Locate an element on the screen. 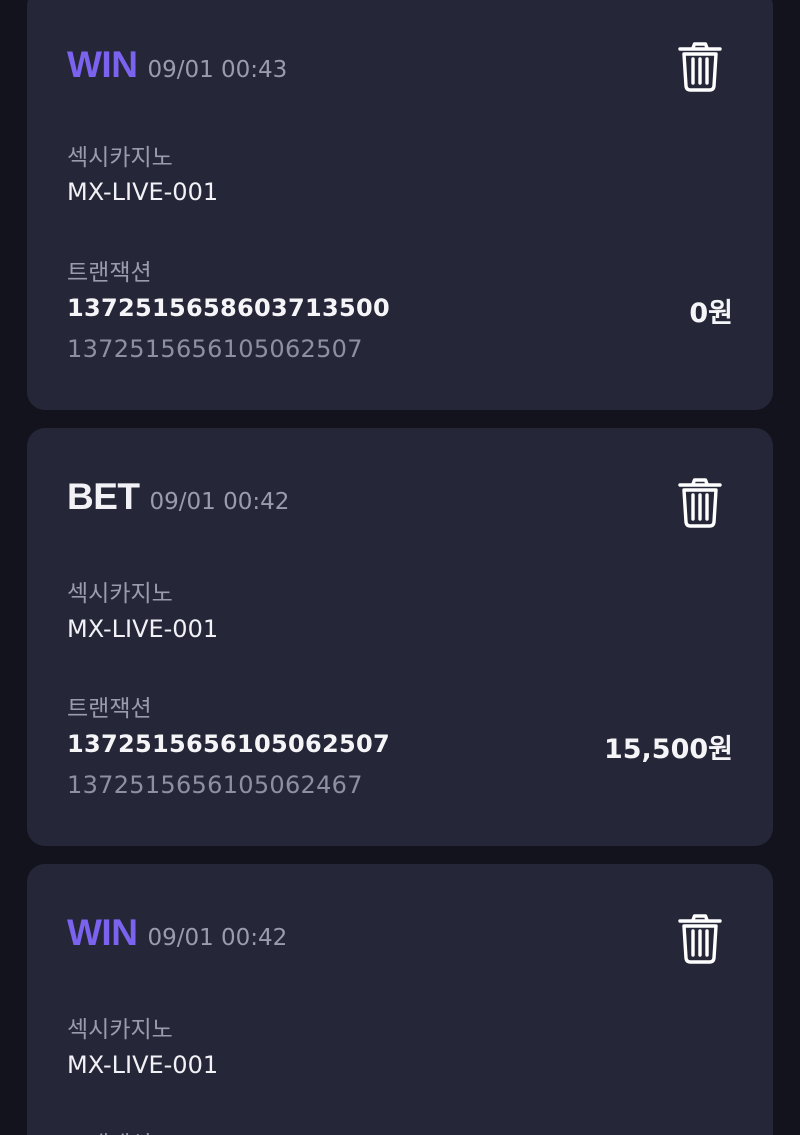 The image size is (800, 1135). reference-id: 1372515656105062507 is located at coordinates (215, 349).